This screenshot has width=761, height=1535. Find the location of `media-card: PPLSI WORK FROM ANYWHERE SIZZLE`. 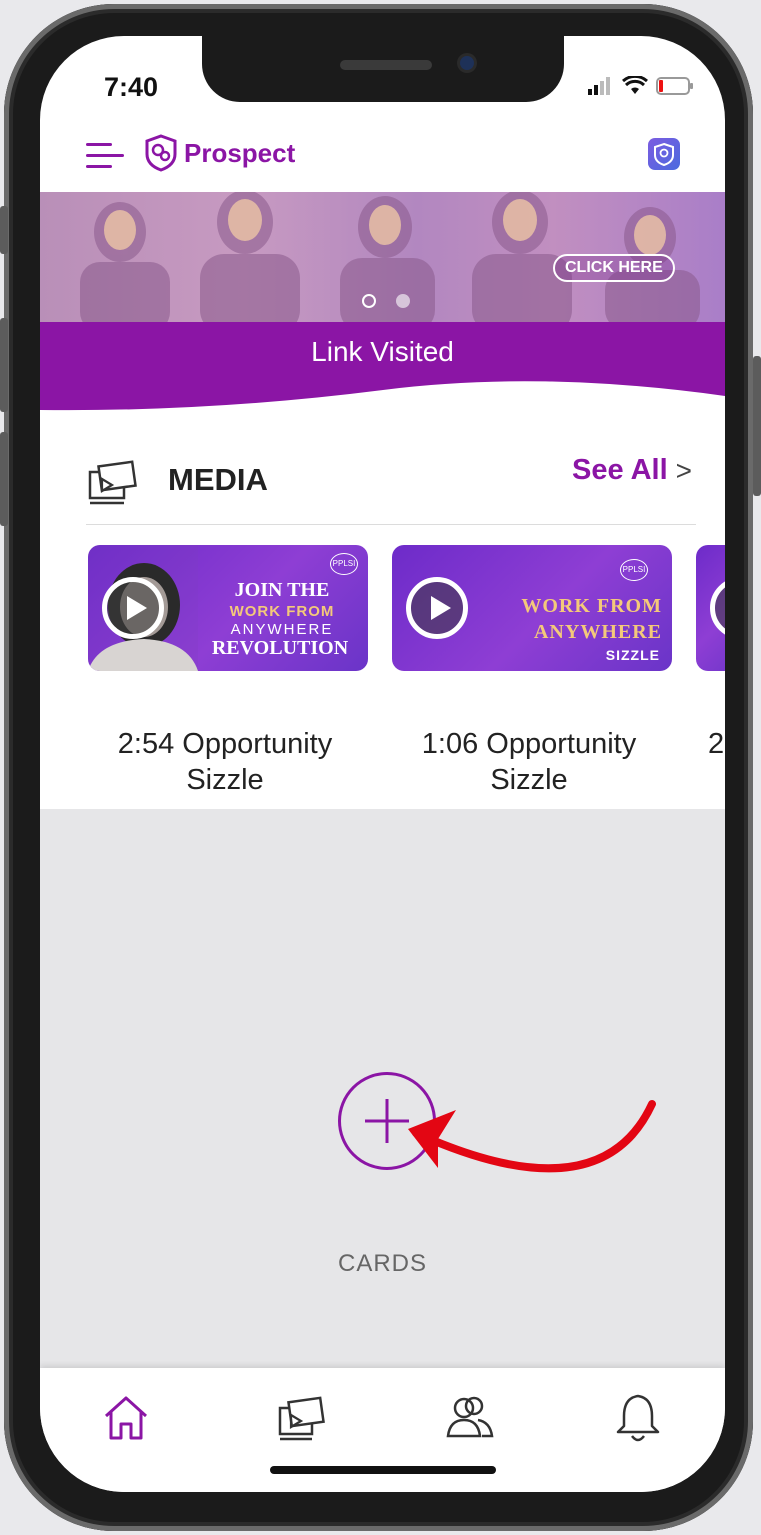

media-card: PPLSI WORK FROM ANYWHERE SIZZLE is located at coordinates (532, 608).